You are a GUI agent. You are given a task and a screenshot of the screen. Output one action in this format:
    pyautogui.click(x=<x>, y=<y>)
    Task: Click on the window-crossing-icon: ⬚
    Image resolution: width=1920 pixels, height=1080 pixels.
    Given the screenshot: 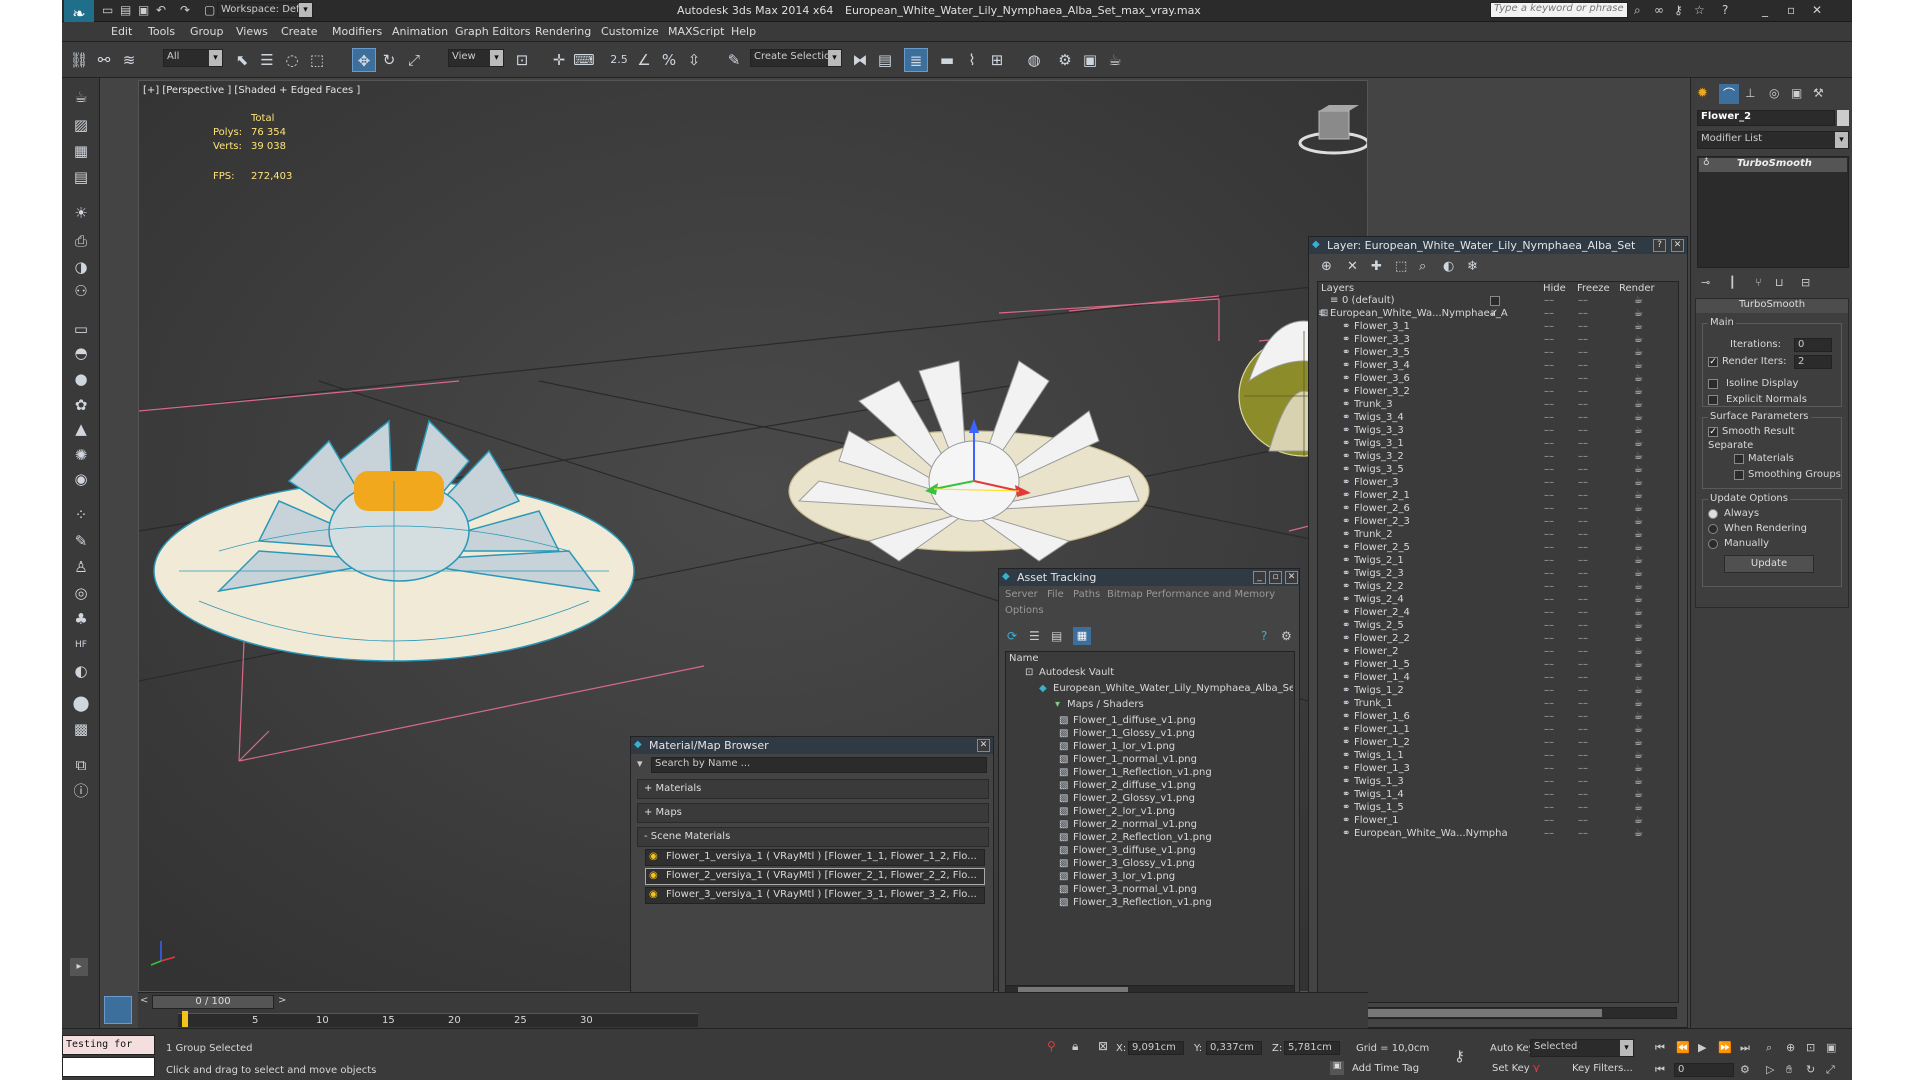 What is the action you would take?
    pyautogui.click(x=317, y=60)
    